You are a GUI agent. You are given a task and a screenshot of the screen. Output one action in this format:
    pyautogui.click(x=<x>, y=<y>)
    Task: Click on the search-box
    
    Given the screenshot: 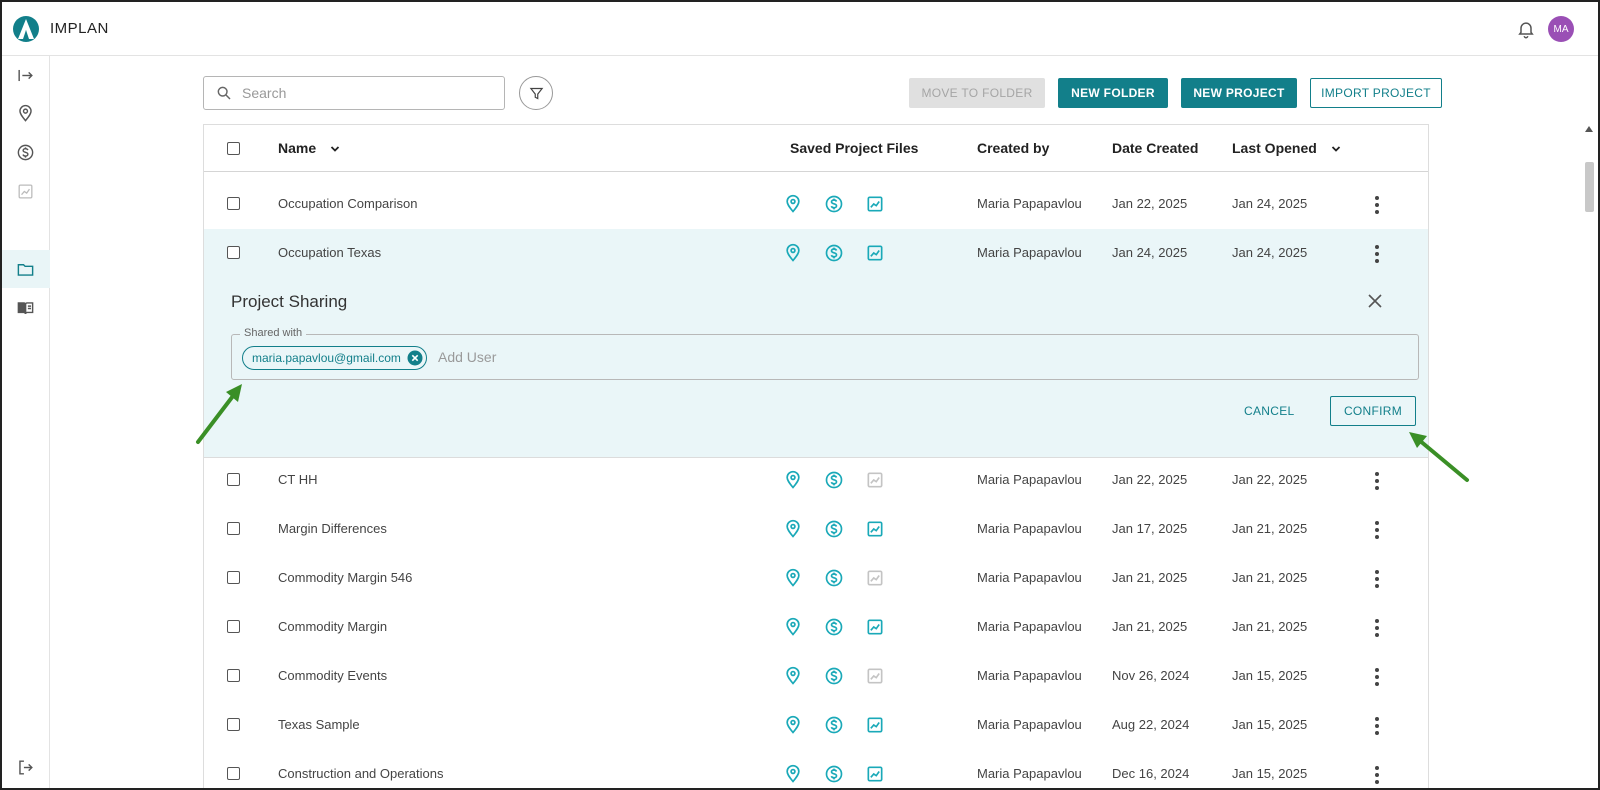 What is the action you would take?
    pyautogui.click(x=354, y=93)
    